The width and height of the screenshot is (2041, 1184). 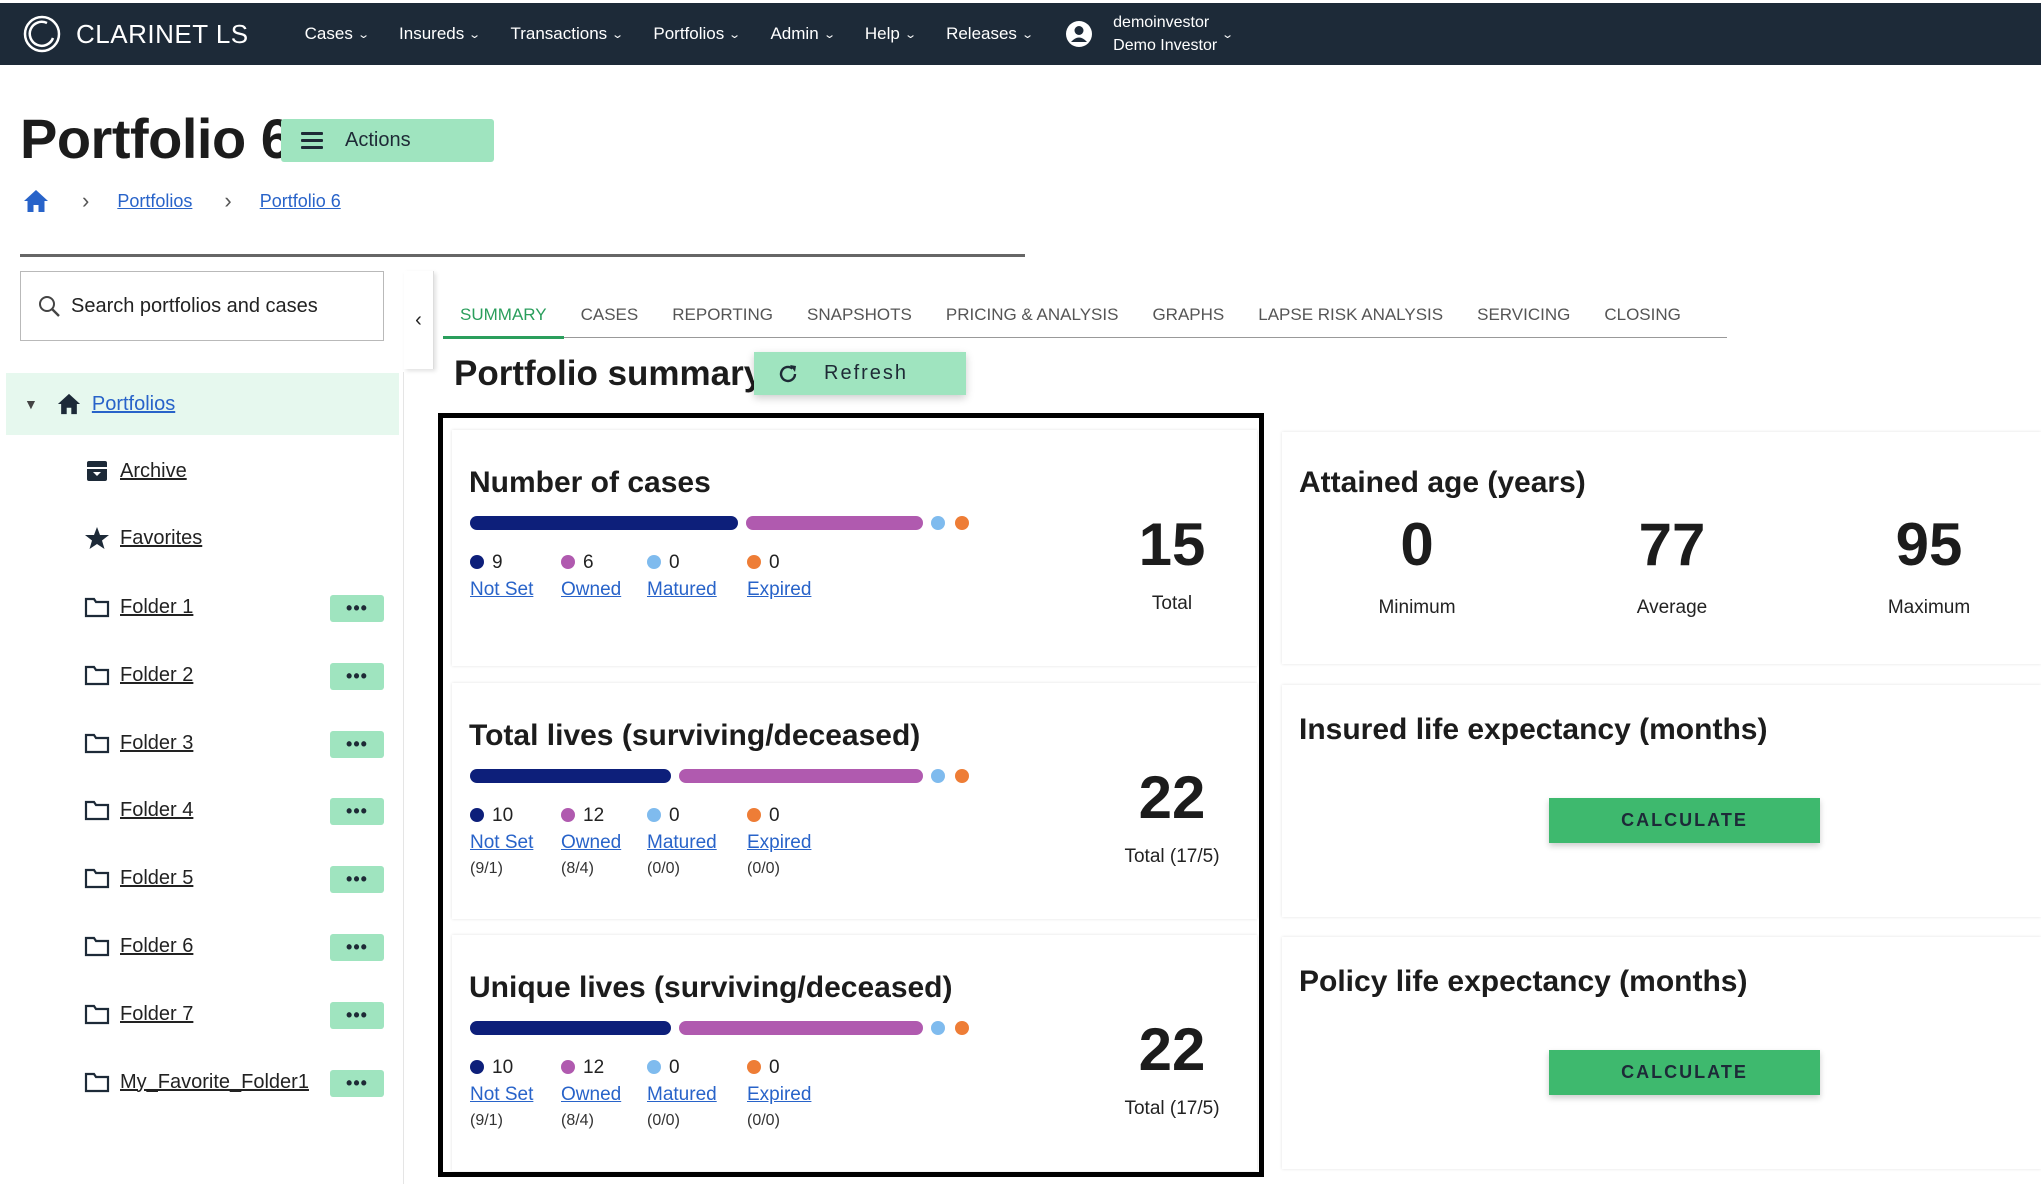 I want to click on tree-root-label: Portfolios, so click(x=133, y=404).